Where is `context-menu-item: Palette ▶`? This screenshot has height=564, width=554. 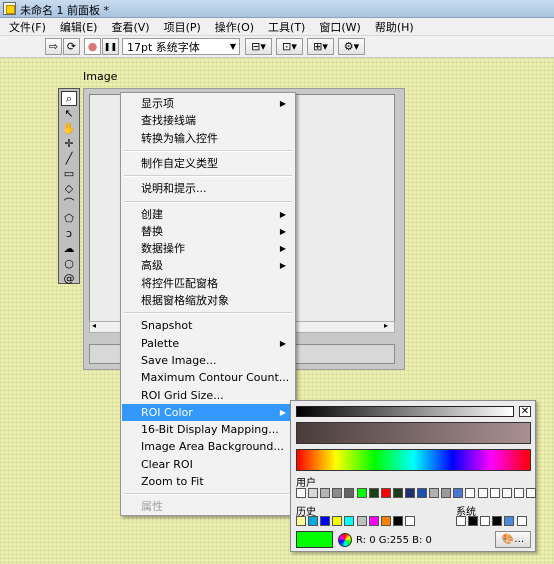
context-menu-item: Palette ▶ is located at coordinates (208, 343).